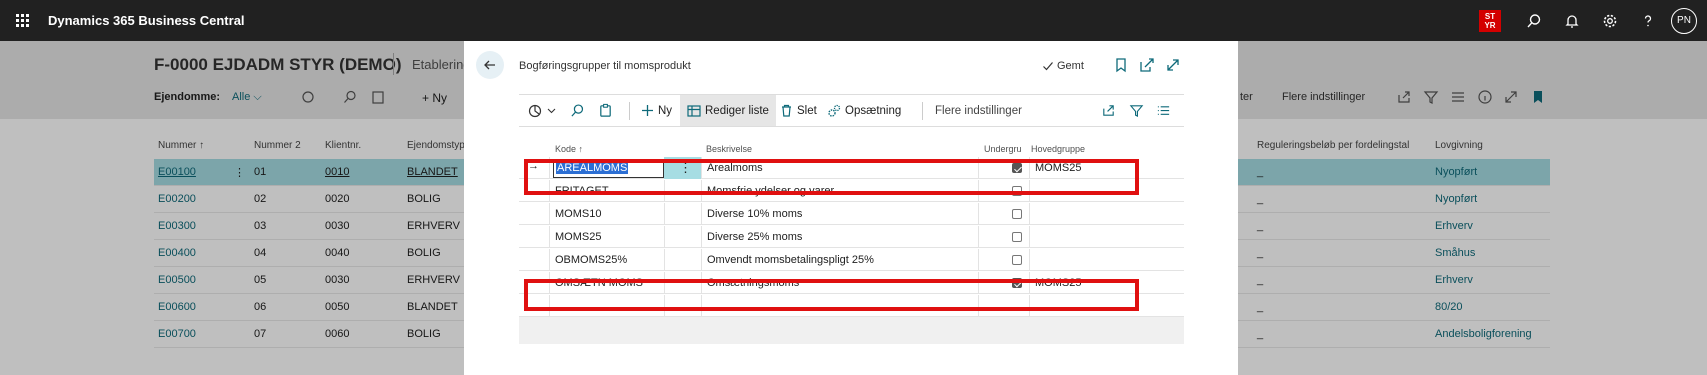 The height and width of the screenshot is (375, 1707). What do you see at coordinates (605, 66) in the screenshot?
I see `dialog-title: Bogføringsgrupper til momsprodukt` at bounding box center [605, 66].